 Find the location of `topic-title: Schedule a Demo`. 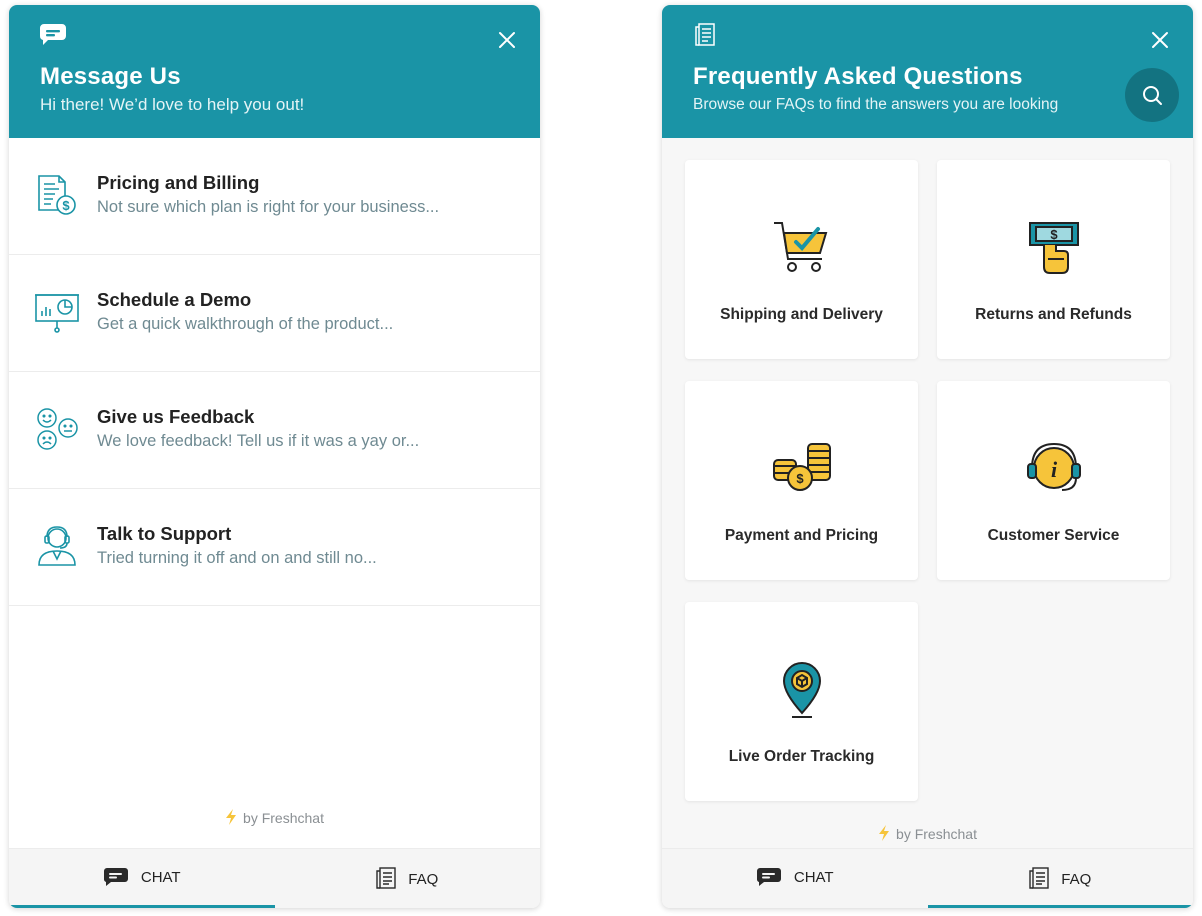

topic-title: Schedule a Demo is located at coordinates (174, 299).